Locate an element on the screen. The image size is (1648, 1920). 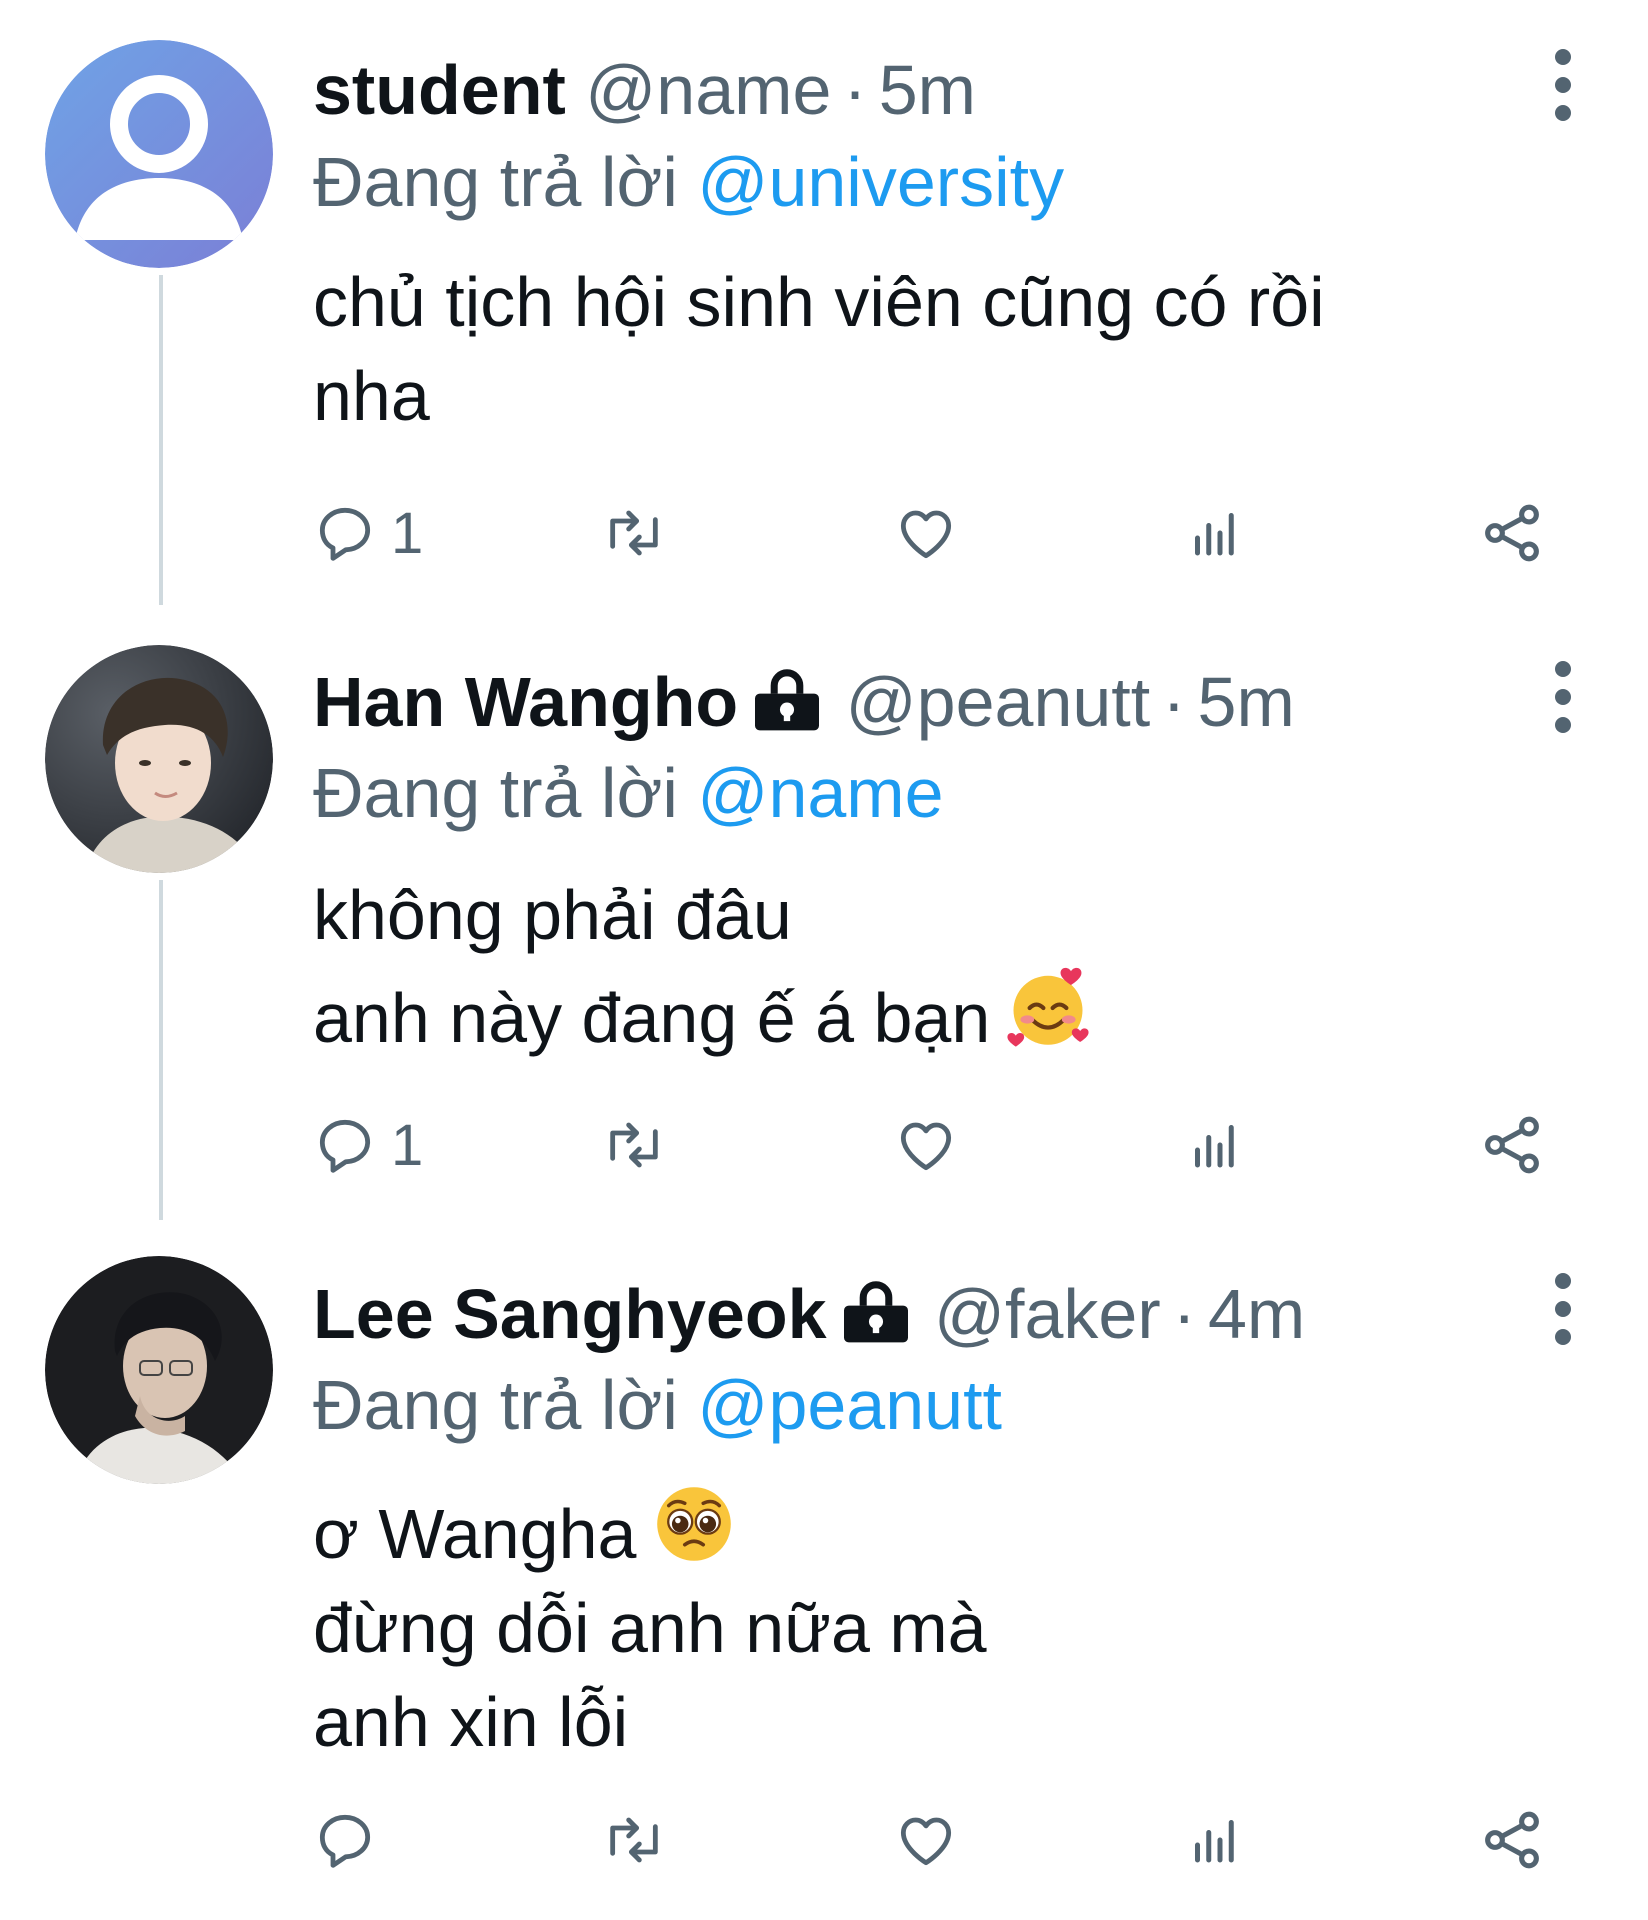
mention-link: @university is located at coordinates (880, 182).